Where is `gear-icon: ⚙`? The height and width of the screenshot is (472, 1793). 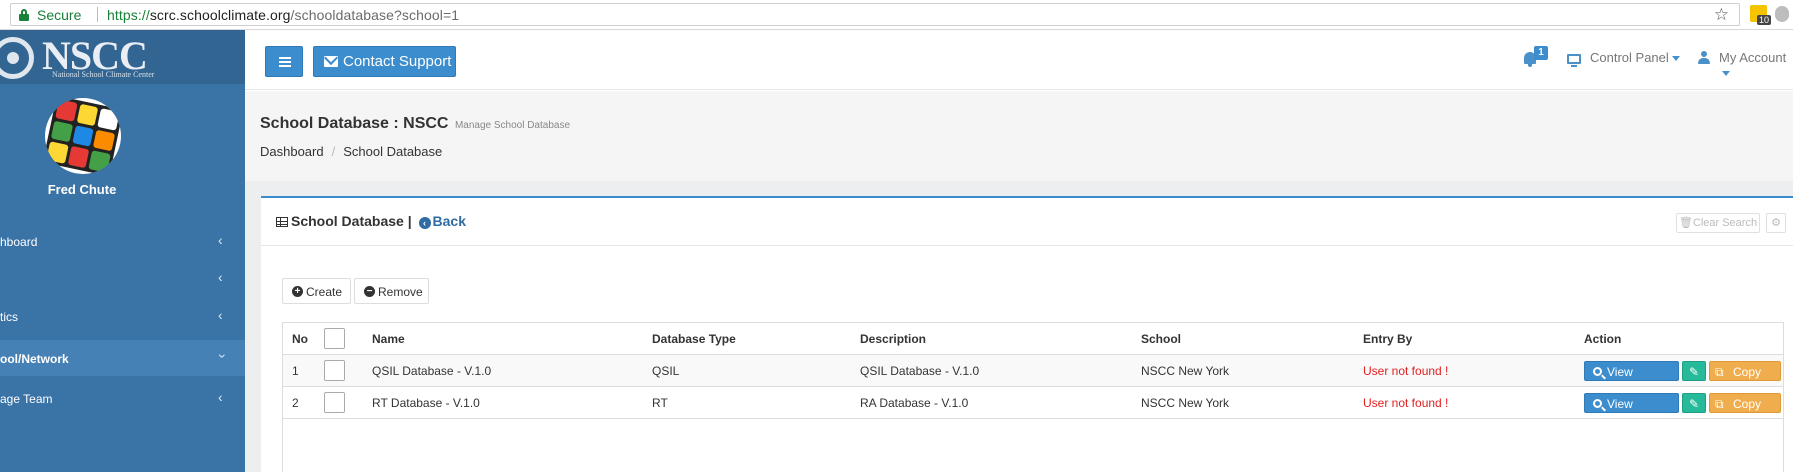
gear-icon: ⚙ is located at coordinates (1776, 223).